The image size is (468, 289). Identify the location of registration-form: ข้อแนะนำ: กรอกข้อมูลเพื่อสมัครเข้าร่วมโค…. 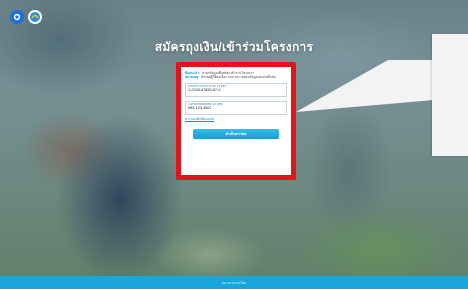
(236, 105).